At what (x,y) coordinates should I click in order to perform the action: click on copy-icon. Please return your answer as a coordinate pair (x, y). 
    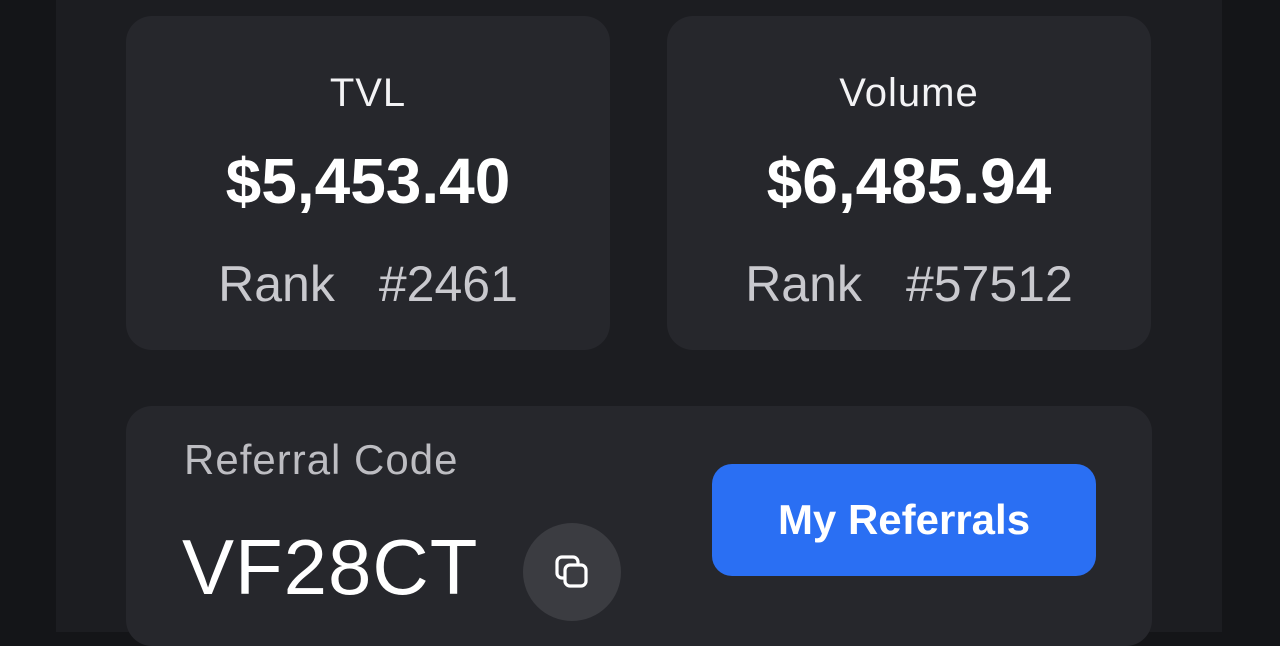
    Looking at the image, I should click on (571, 571).